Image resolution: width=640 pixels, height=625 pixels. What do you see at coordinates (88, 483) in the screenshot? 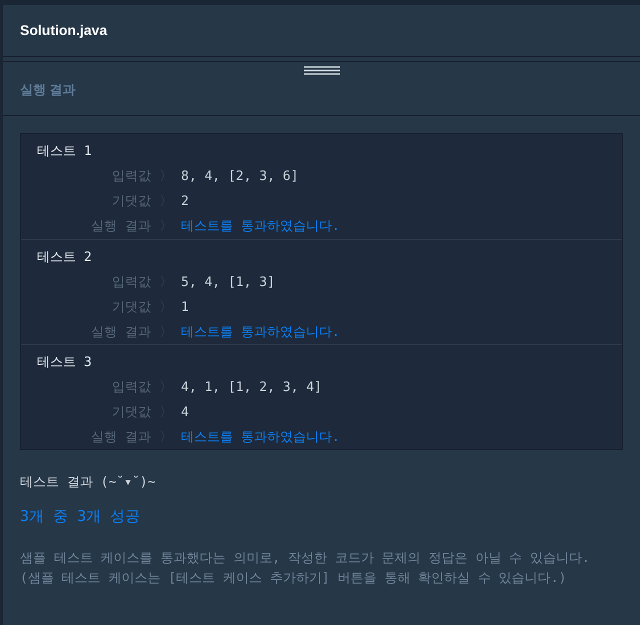
I see `result-heading: 테스트 결과 (~˘▾˘)~` at bounding box center [88, 483].